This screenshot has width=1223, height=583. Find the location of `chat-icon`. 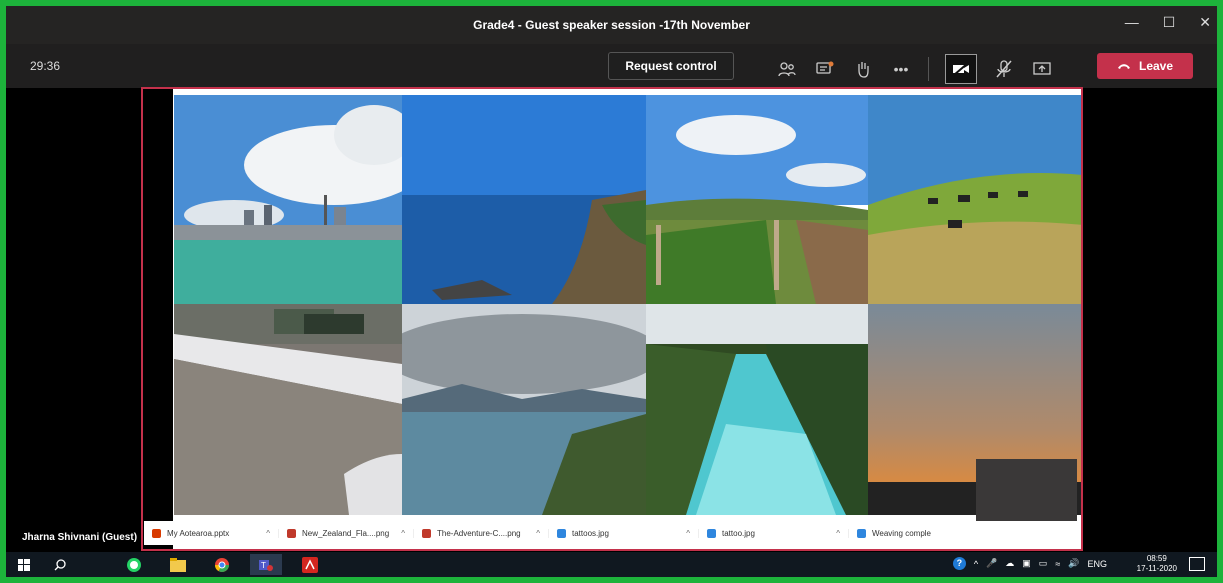

chat-icon is located at coordinates (825, 69).